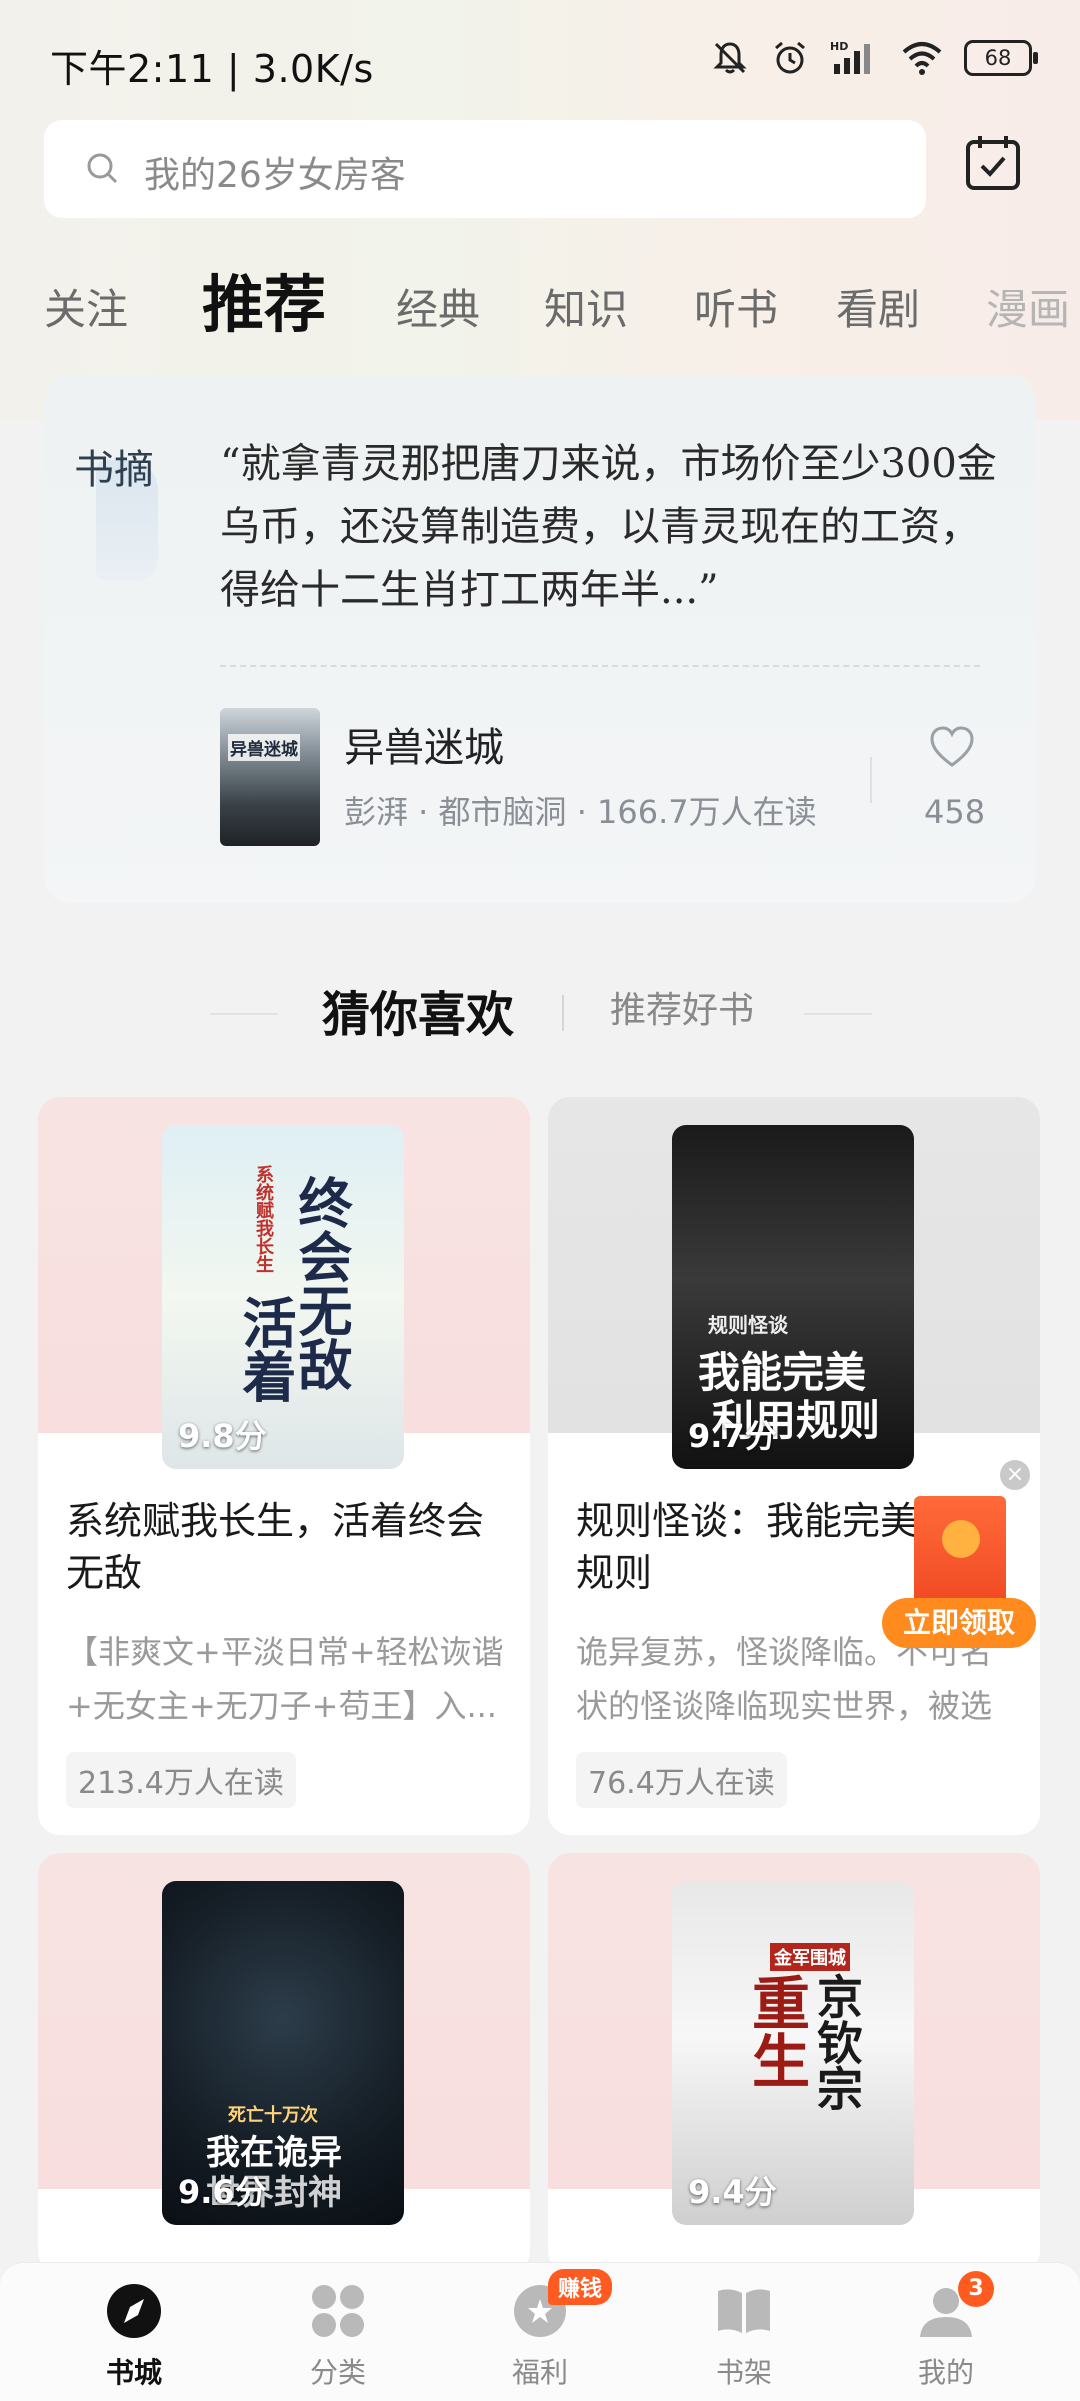 The width and height of the screenshot is (1080, 2401). What do you see at coordinates (438, 306) in the screenshot?
I see `tab-classic: 经典` at bounding box center [438, 306].